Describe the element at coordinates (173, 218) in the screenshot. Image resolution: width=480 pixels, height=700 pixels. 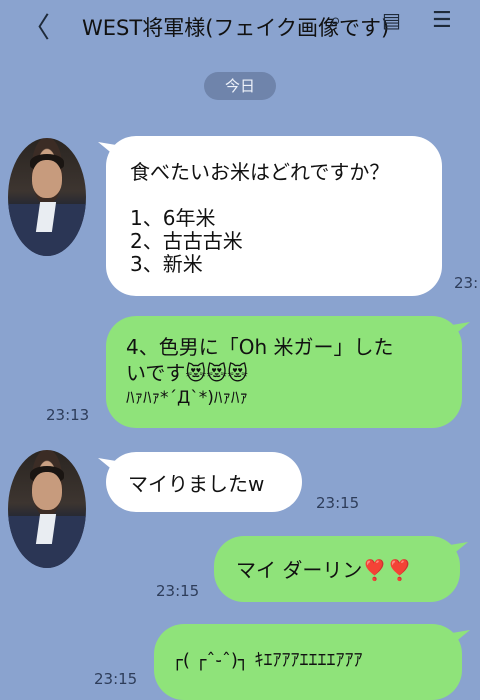
I see `message-text: 1、6年米` at that location.